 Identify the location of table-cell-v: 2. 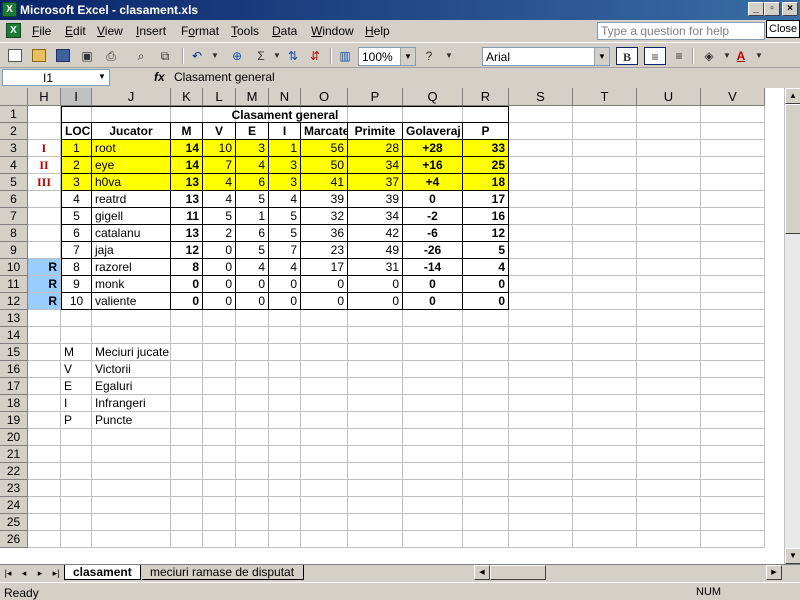
(219, 233).